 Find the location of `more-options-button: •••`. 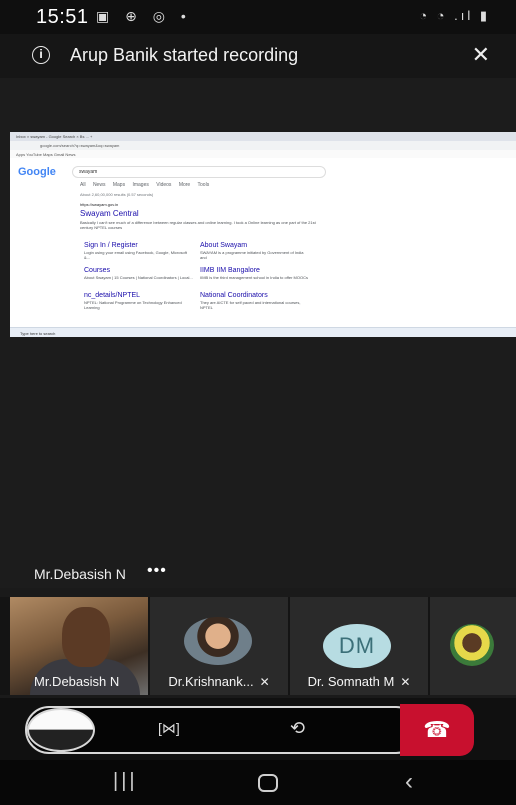

more-options-button: ••• is located at coordinates (157, 571).